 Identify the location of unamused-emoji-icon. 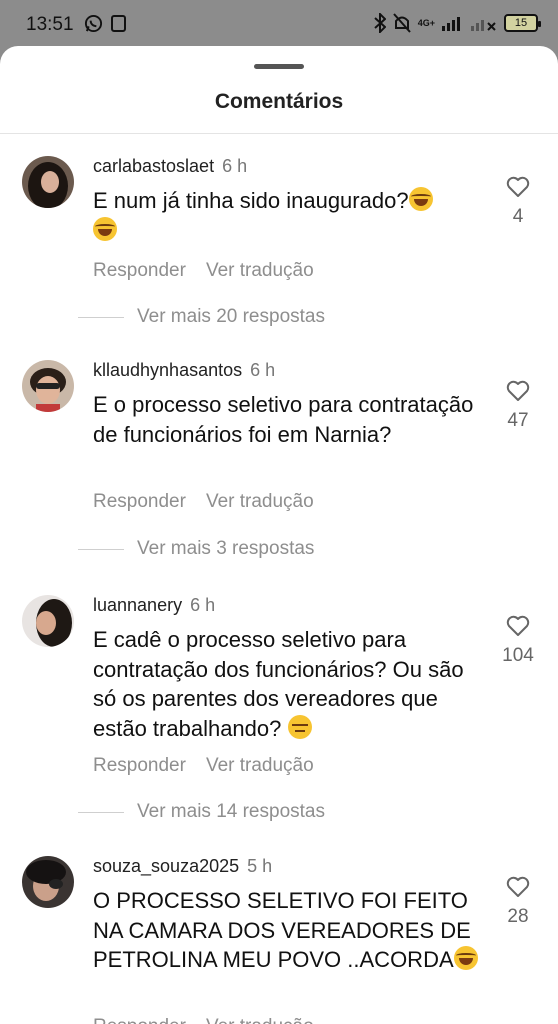
(299, 726).